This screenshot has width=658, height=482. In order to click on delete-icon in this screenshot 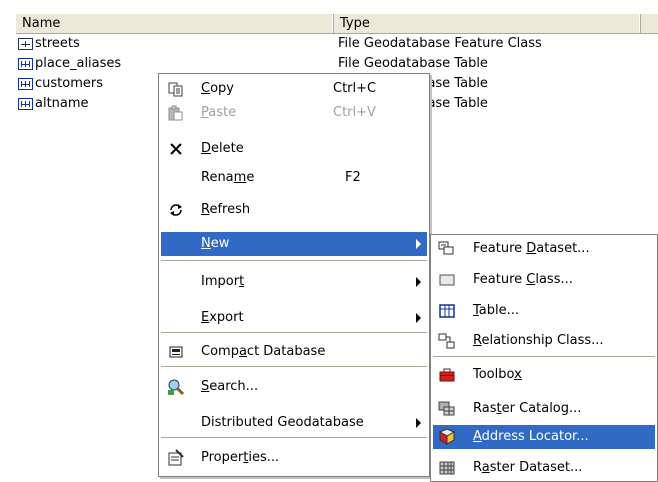, I will do `click(176, 149)`.